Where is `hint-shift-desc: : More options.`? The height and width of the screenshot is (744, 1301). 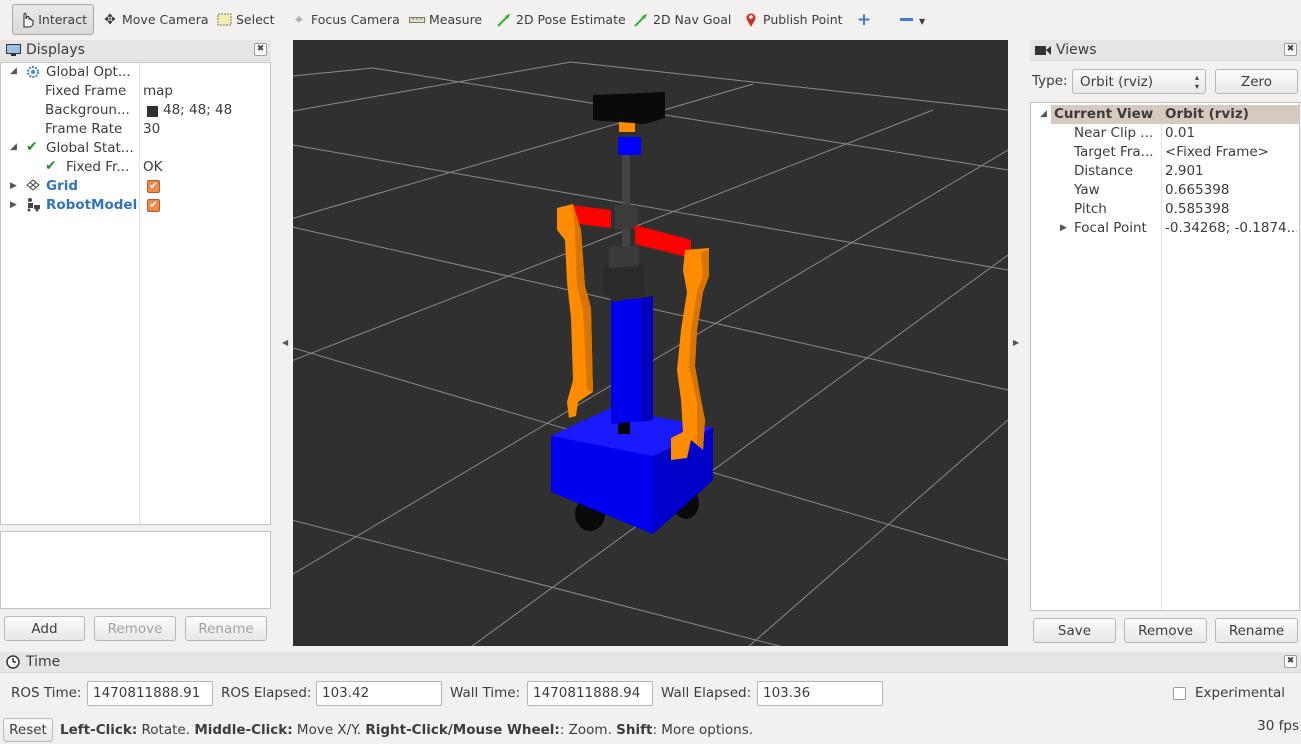
hint-shift-desc: : More options. is located at coordinates (703, 730).